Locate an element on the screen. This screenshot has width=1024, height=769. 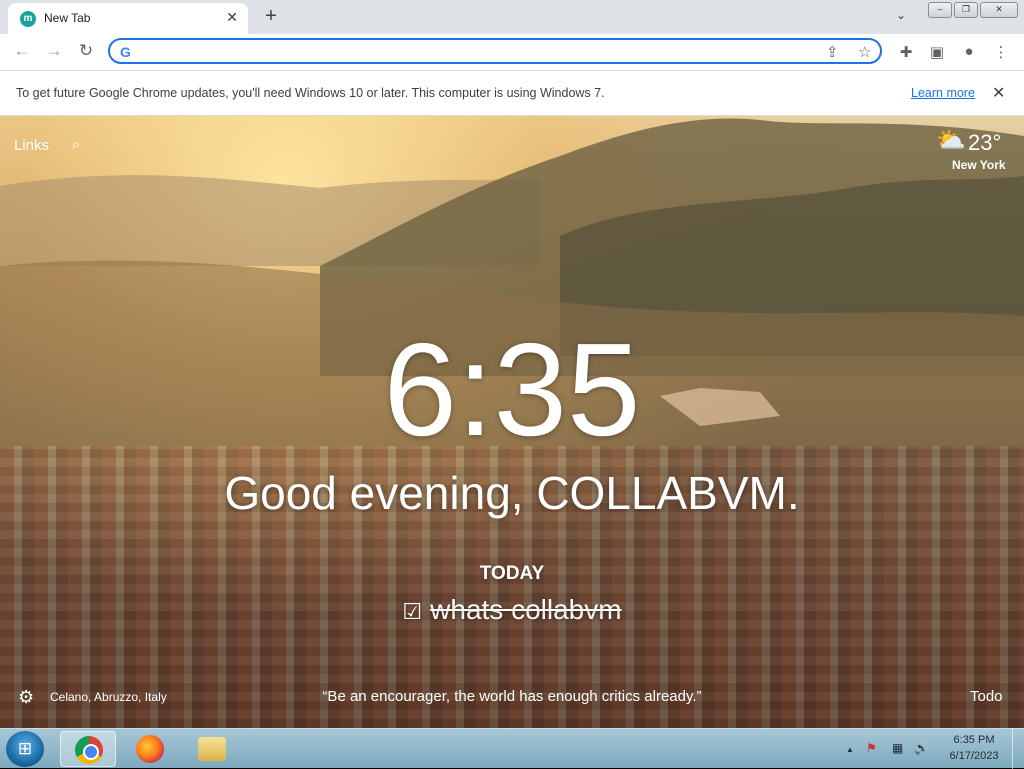
momentum-favicon-icon: m is located at coordinates (28, 19).